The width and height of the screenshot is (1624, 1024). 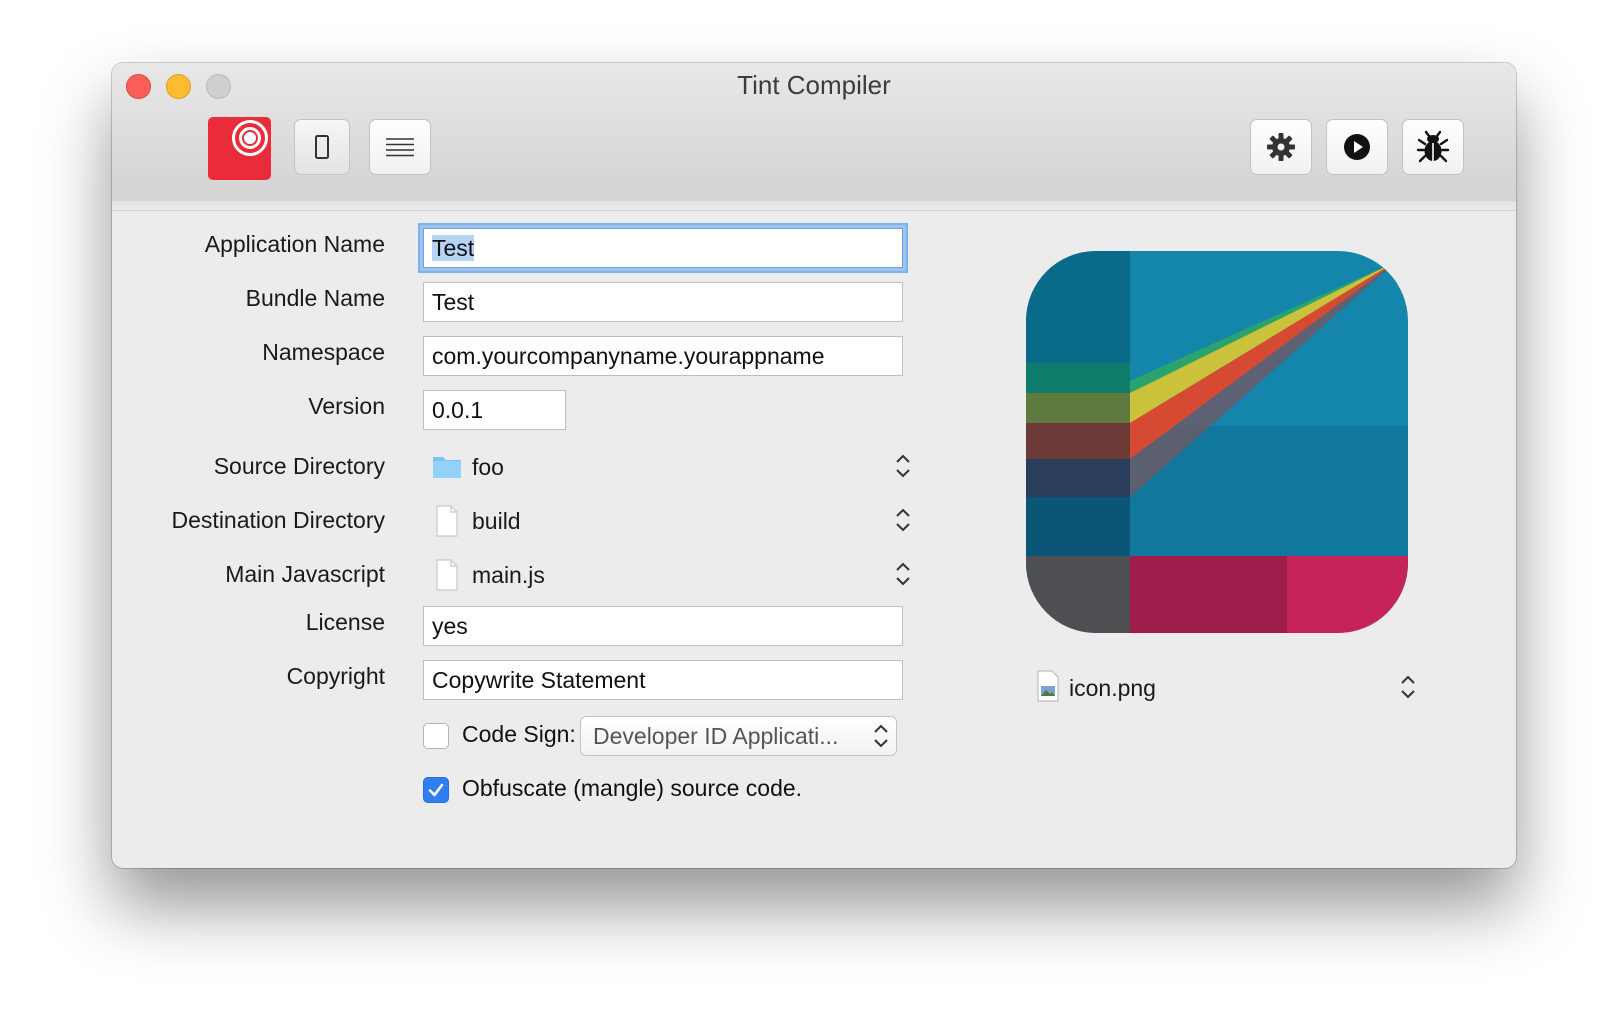 I want to click on application-name-value: Test, so click(x=453, y=248).